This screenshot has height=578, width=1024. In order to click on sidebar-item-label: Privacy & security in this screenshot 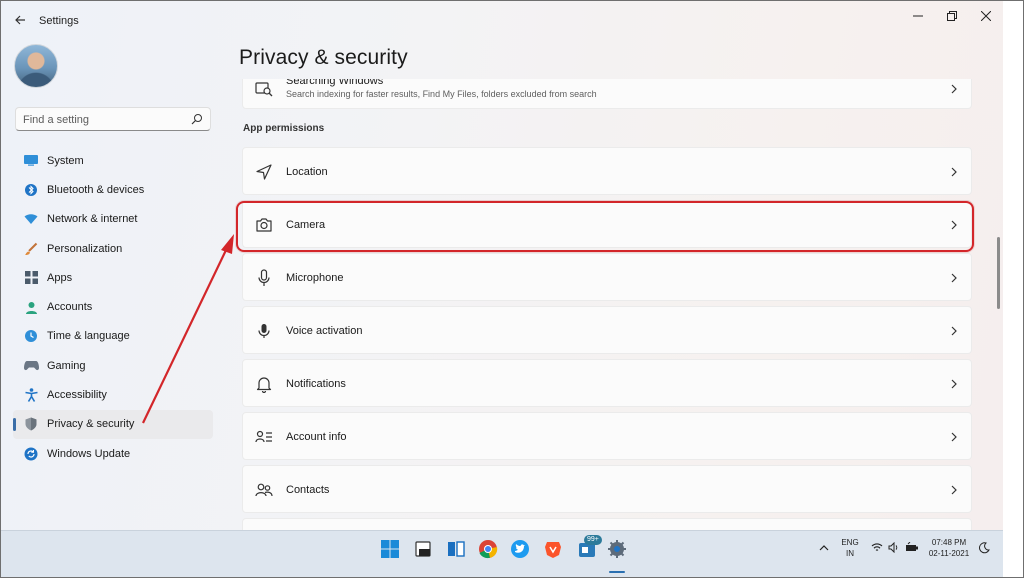, I will do `click(91, 424)`.